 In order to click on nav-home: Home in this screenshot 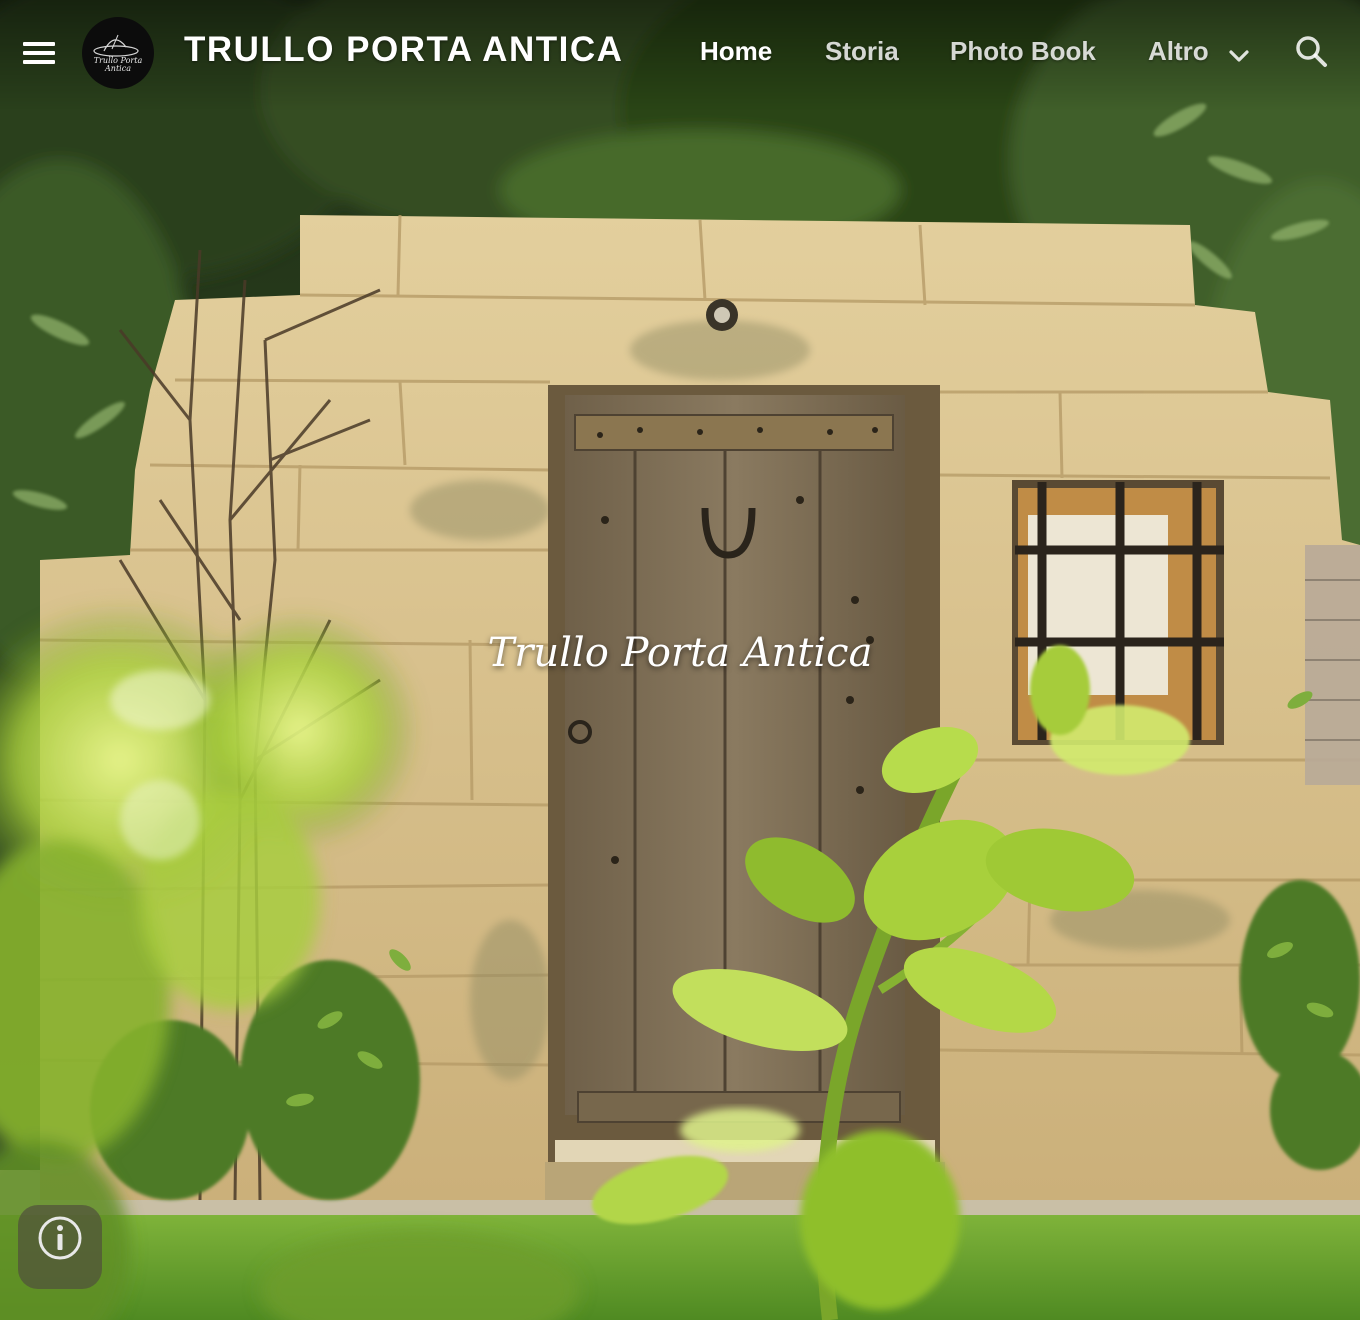, I will do `click(736, 51)`.